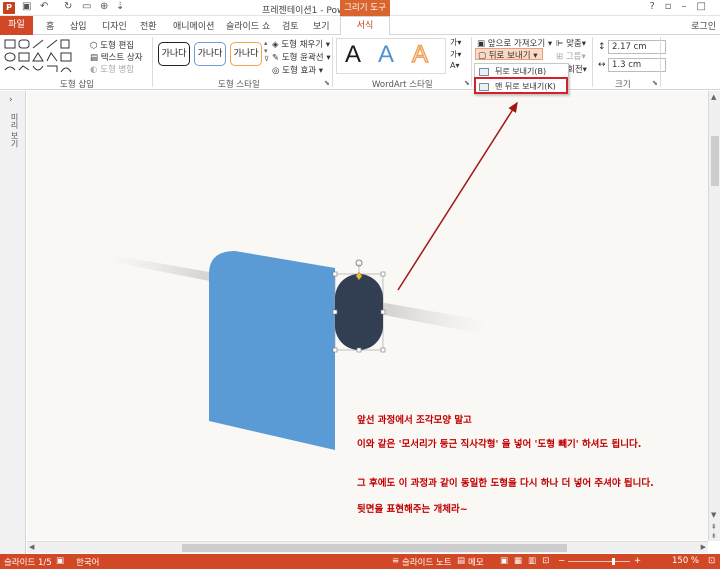  What do you see at coordinates (476, 562) in the screenshot?
I see `comments-button: 메모` at bounding box center [476, 562].